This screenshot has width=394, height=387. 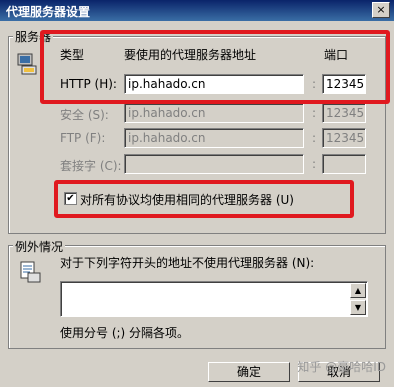 I want to click on exceptions-textarea: ▲ ▼, so click(x=214, y=299).